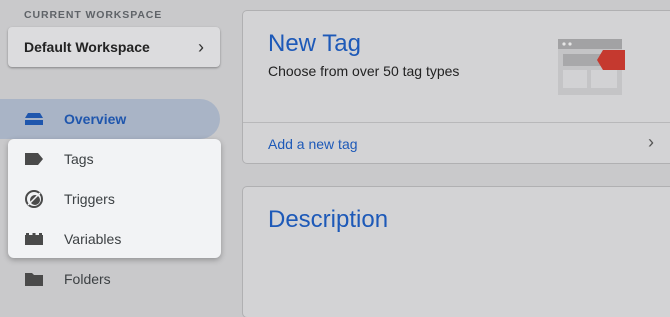  I want to click on tag-illustration-icon, so click(591, 67).